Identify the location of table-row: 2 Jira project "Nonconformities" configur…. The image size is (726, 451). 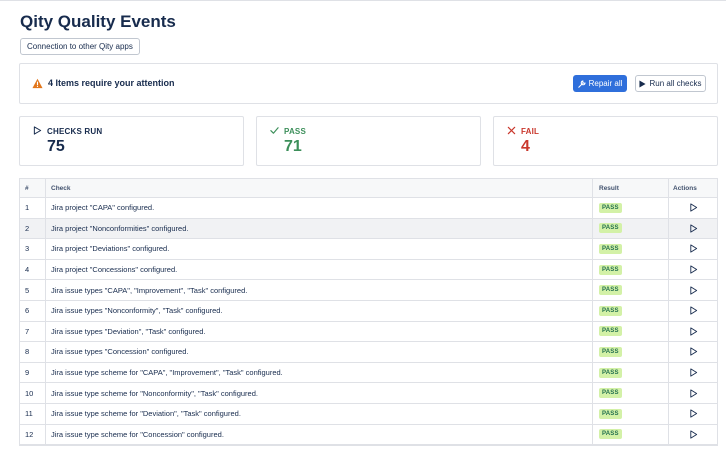
(368, 229).